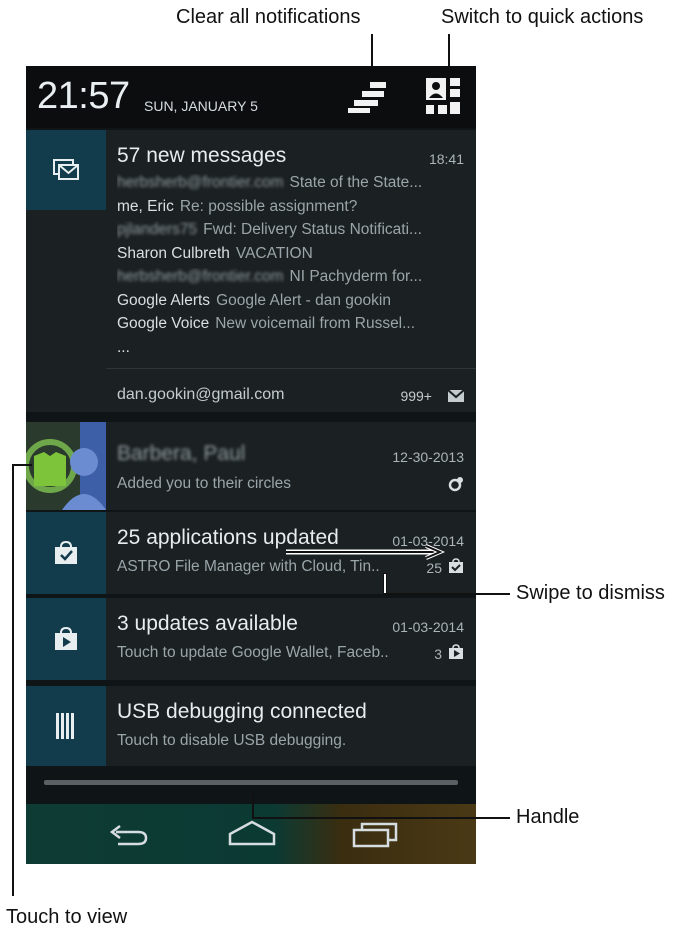  What do you see at coordinates (456, 396) in the screenshot?
I see `mail-icon` at bounding box center [456, 396].